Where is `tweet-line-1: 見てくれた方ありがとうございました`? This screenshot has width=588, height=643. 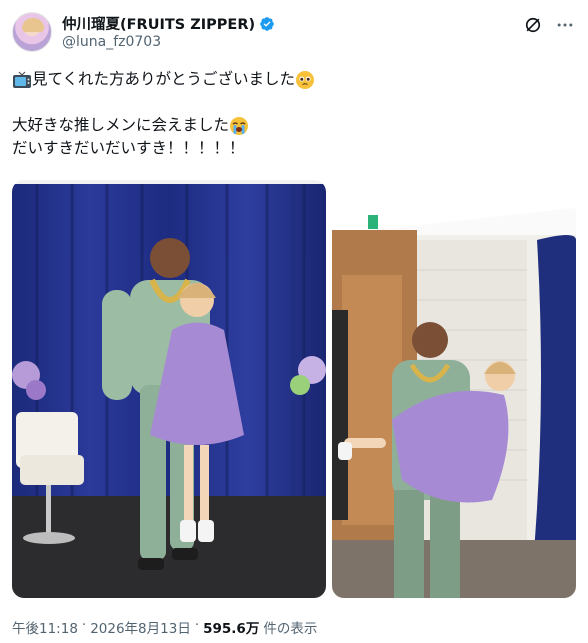 tweet-line-1: 見てくれた方ありがとうございました is located at coordinates (294, 79).